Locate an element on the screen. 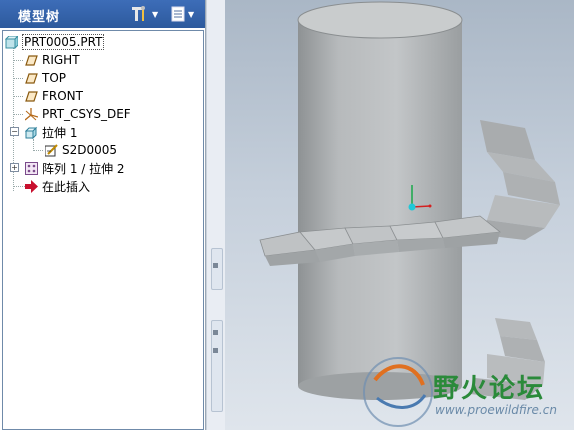  tree-item-label: 阵列 1 / 拉伸 2 is located at coordinates (83, 168).